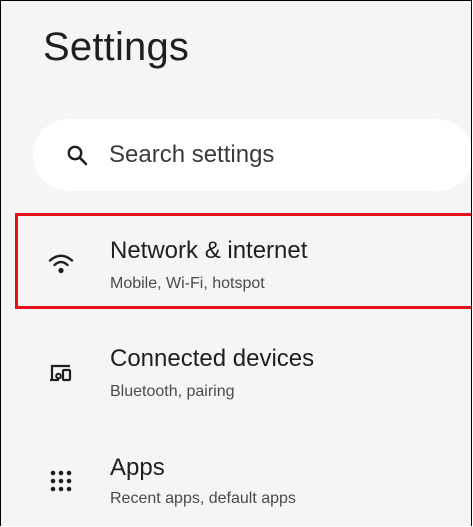  I want to click on search-bar: Search settings, so click(252, 155).